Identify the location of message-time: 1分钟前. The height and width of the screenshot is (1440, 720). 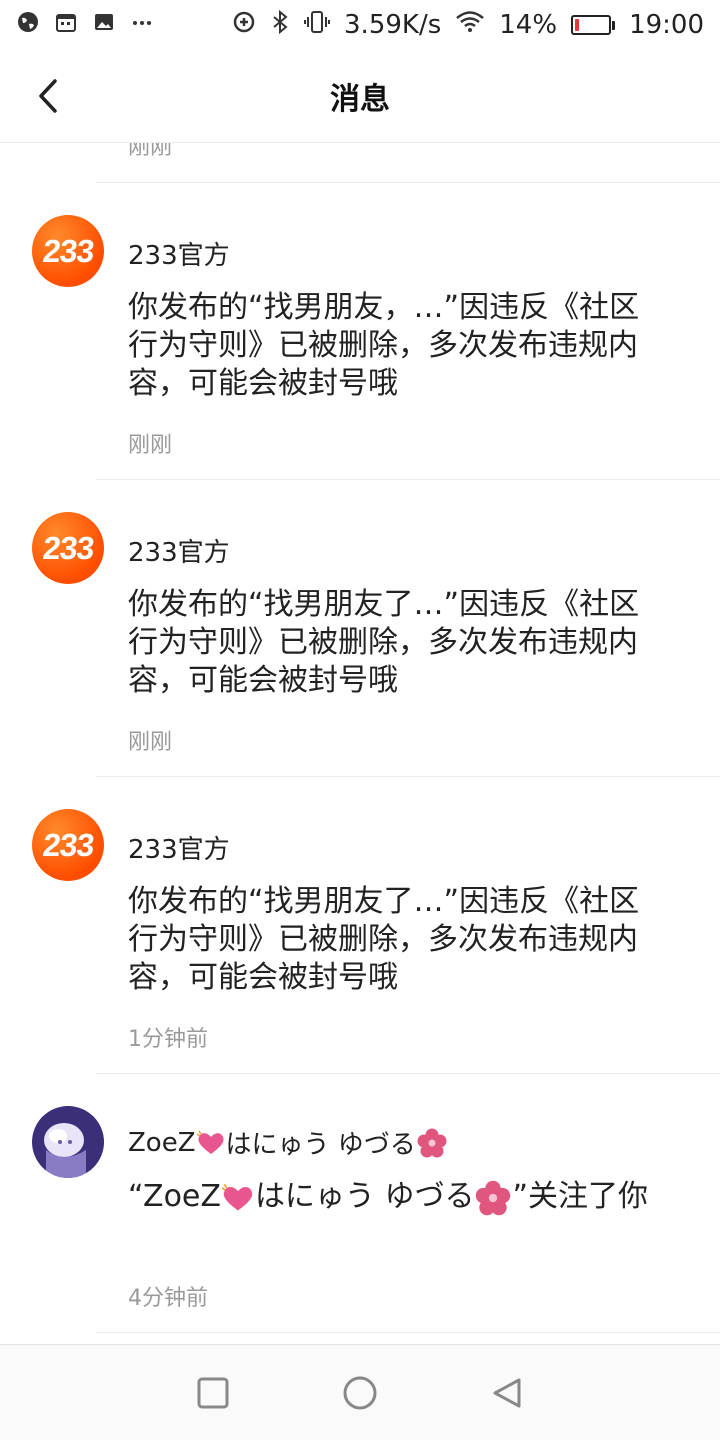
(168, 1039).